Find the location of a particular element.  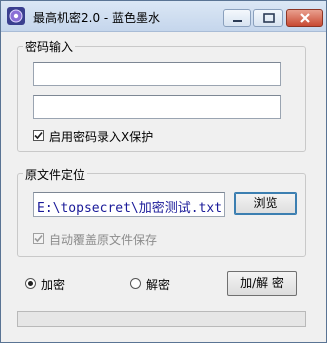

encrypt-decrypt-button-label: 加/解 密 is located at coordinates (262, 283).